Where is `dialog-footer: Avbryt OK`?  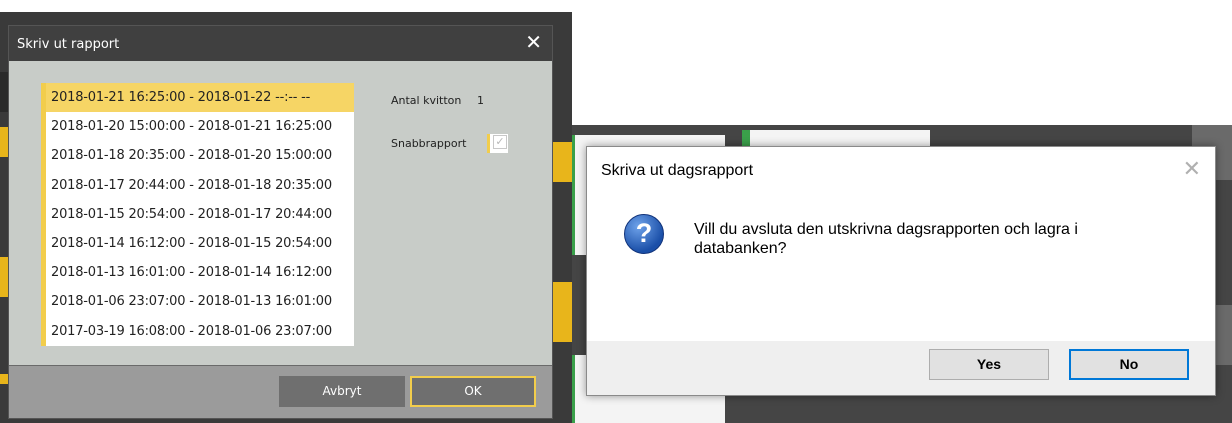
dialog-footer: Avbryt OK is located at coordinates (280, 391).